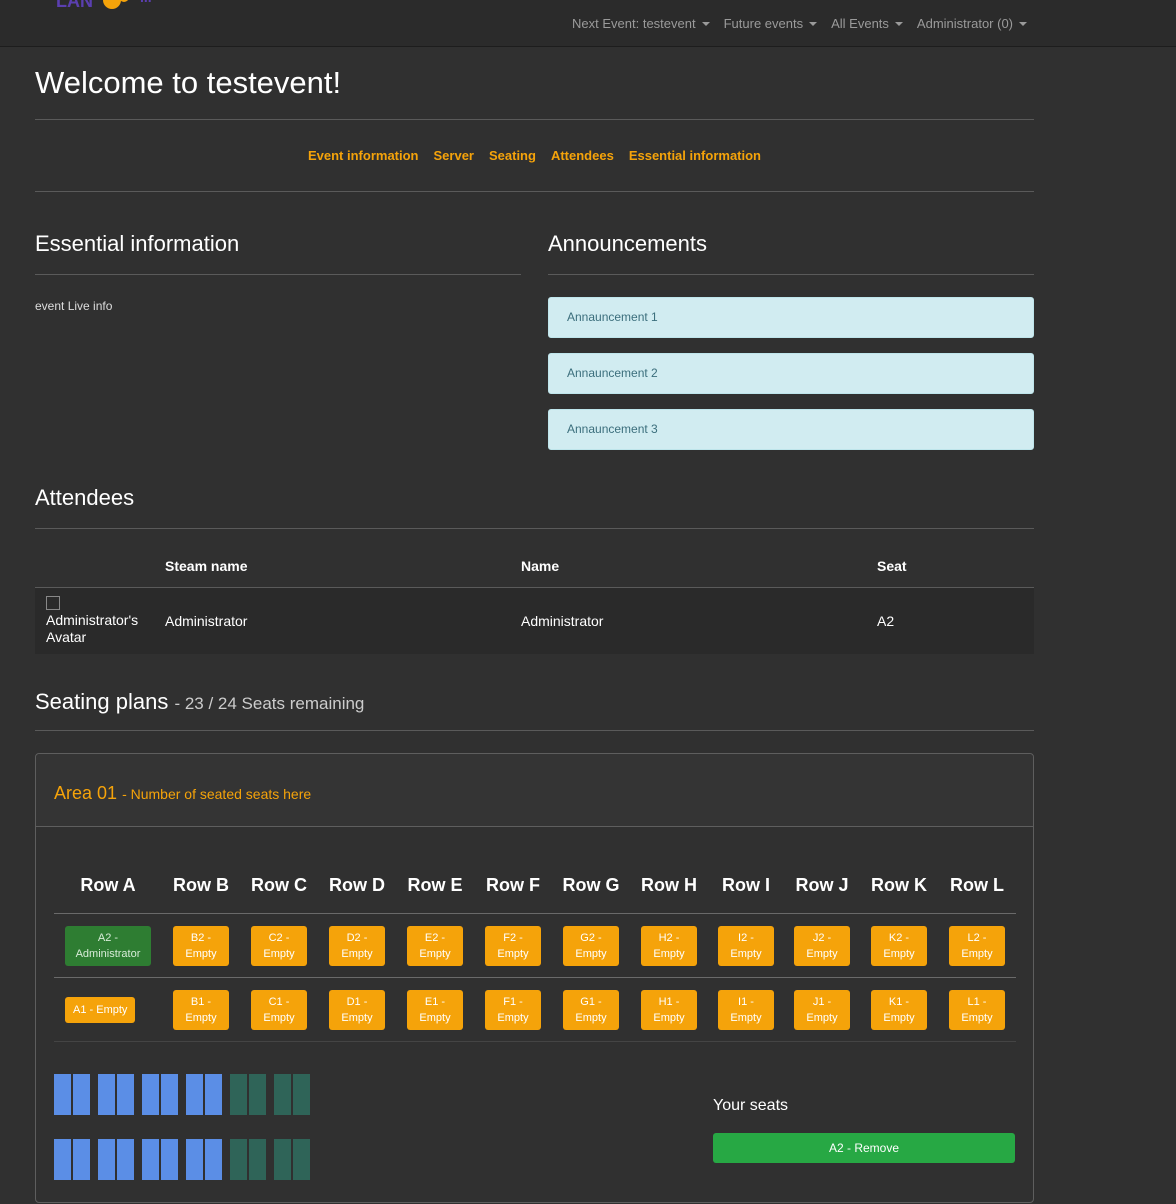 This screenshot has height=1204, width=1176. What do you see at coordinates (977, 945) in the screenshot?
I see `seat-button: L2 - Empty` at bounding box center [977, 945].